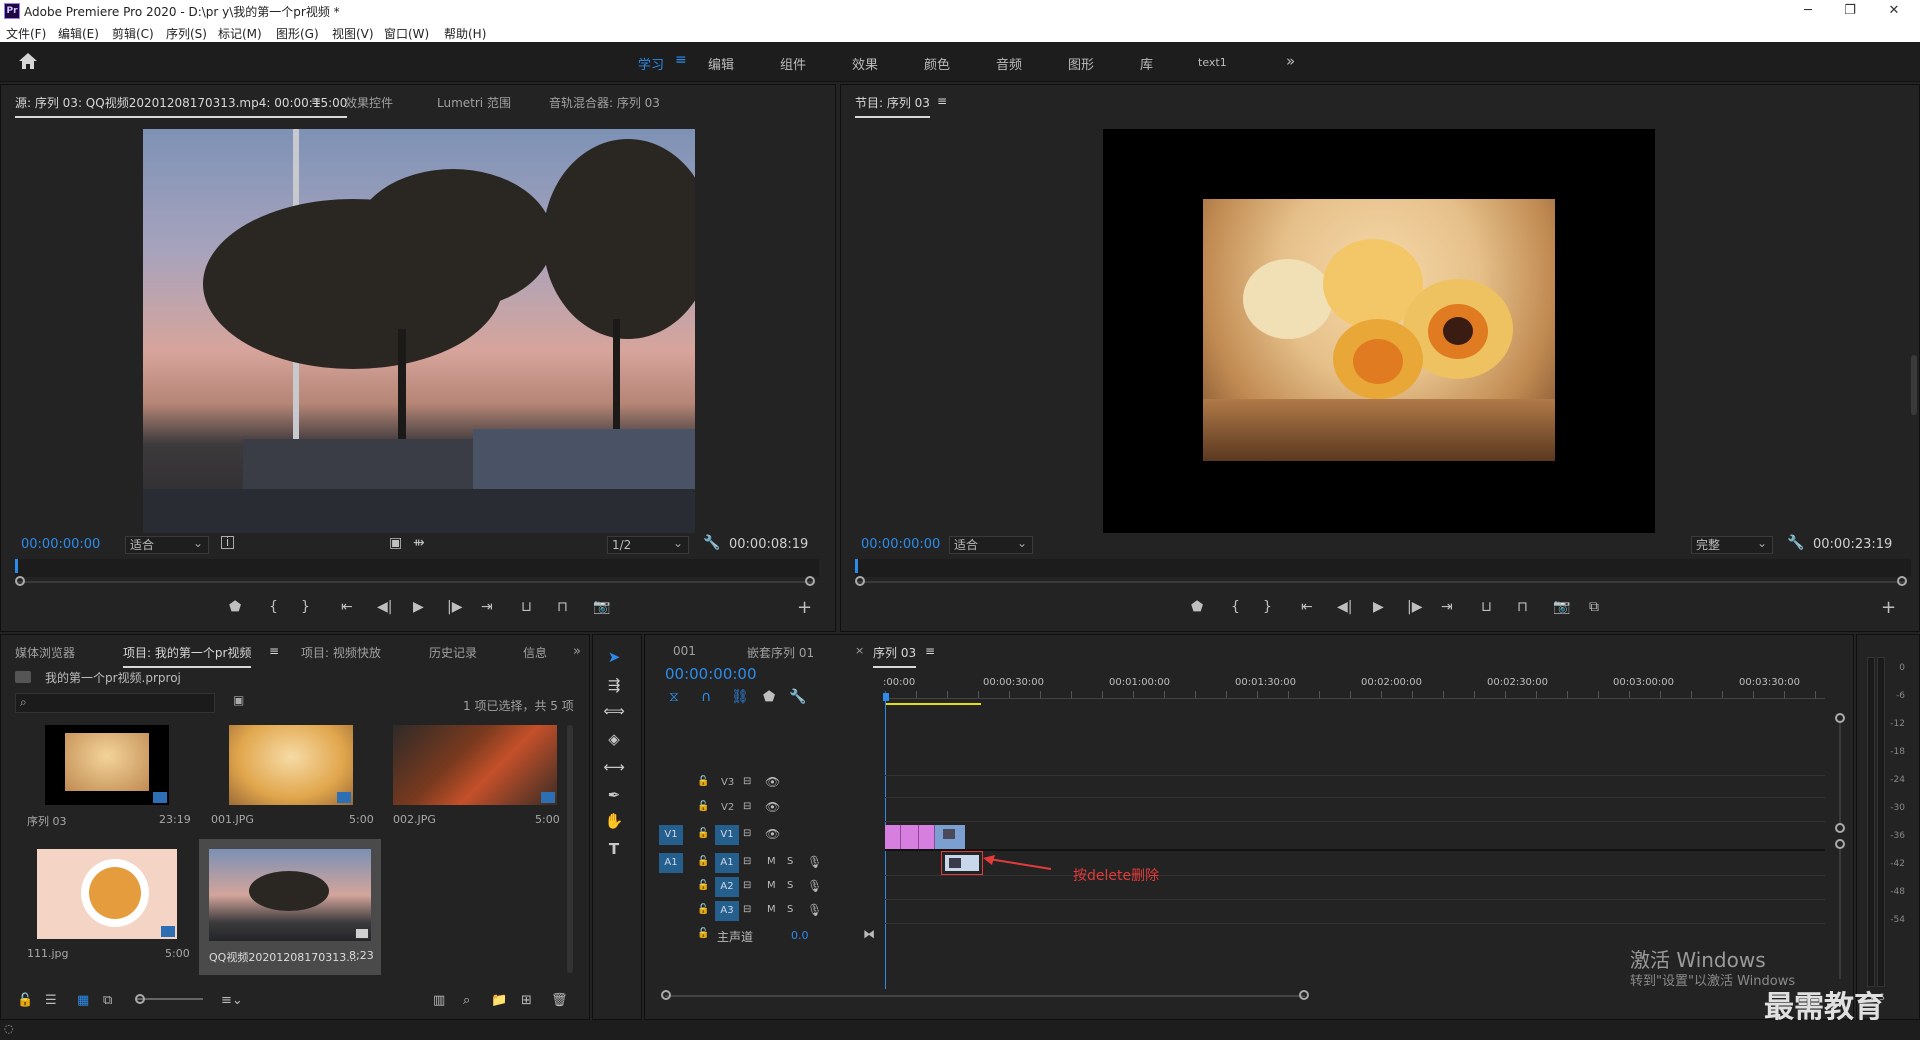 Image resolution: width=1920 pixels, height=1040 pixels. Describe the element at coordinates (793, 63) in the screenshot. I see `workspace-assembly: 组件` at that location.